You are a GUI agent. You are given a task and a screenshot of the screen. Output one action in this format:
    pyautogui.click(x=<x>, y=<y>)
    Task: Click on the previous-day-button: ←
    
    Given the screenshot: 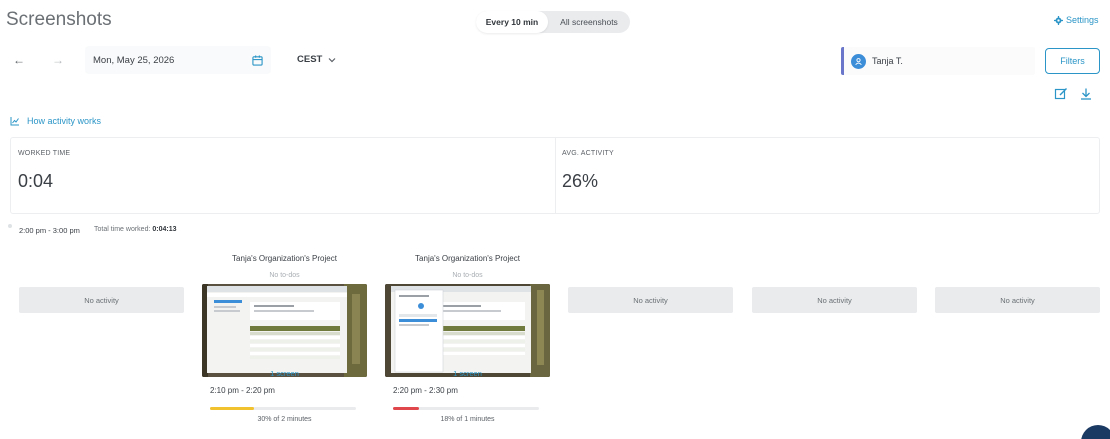 What is the action you would take?
    pyautogui.click(x=19, y=60)
    